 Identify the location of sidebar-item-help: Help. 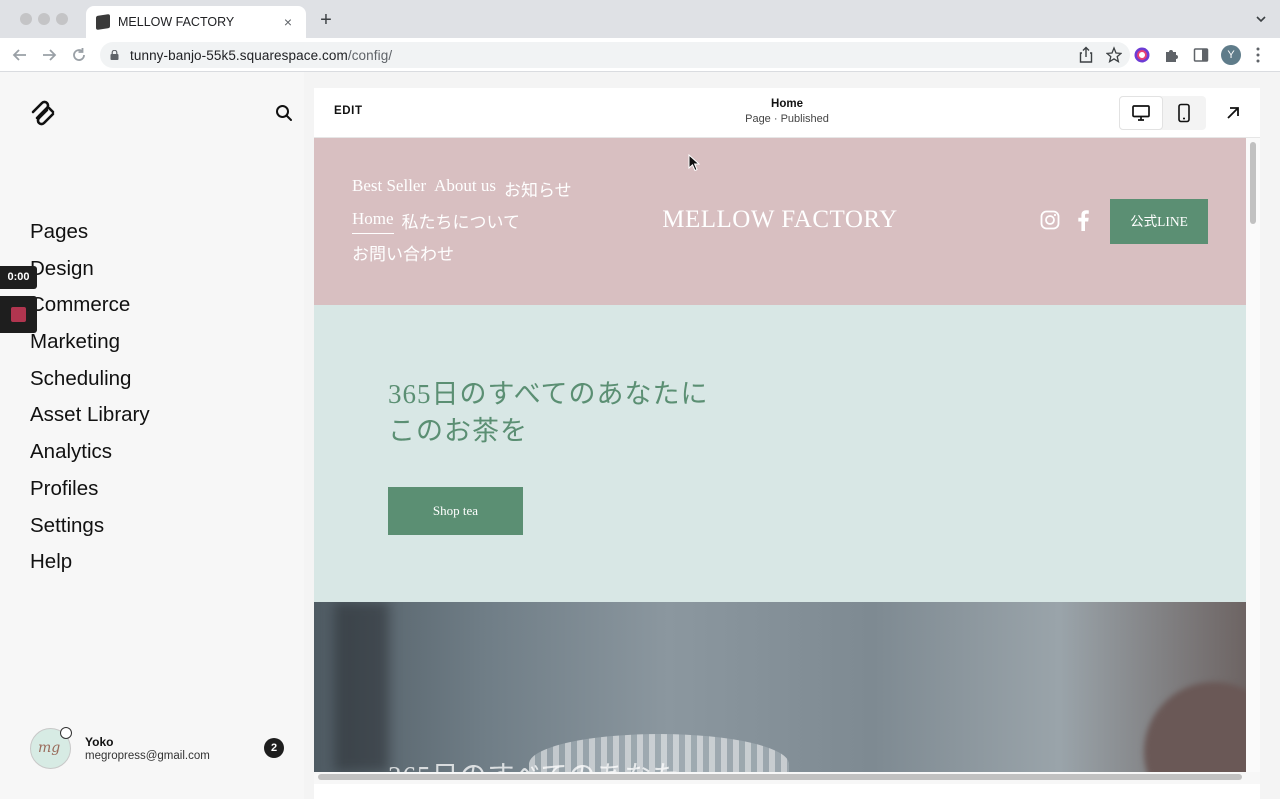
(90, 566).